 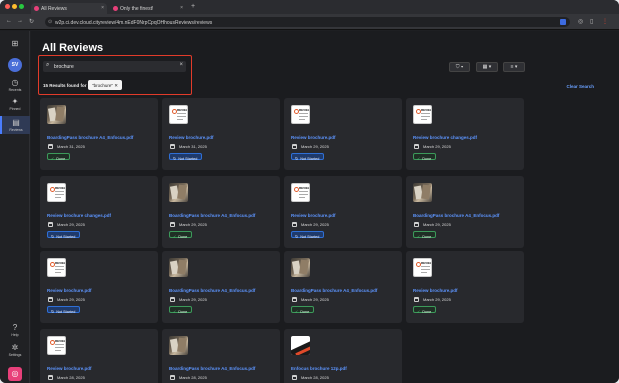 What do you see at coordinates (116, 85) in the screenshot?
I see `remove-chip-icon: ✕` at bounding box center [116, 85].